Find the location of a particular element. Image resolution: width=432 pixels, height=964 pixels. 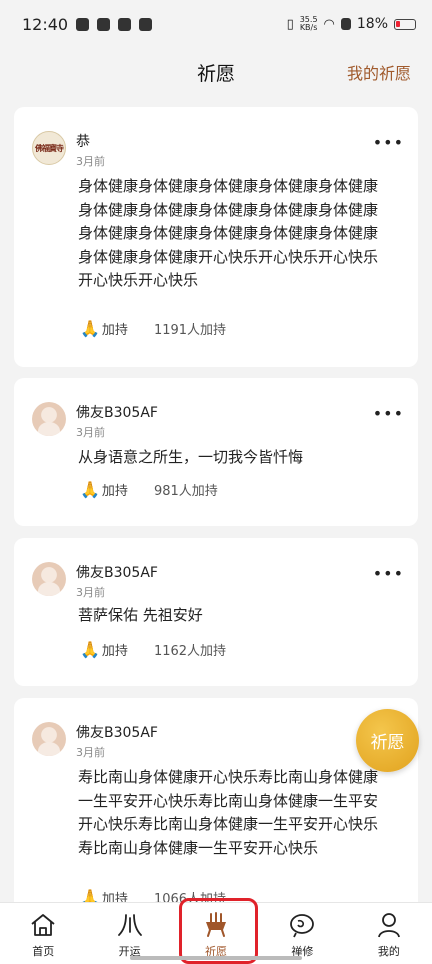

sim-off-icon is located at coordinates (345, 24).